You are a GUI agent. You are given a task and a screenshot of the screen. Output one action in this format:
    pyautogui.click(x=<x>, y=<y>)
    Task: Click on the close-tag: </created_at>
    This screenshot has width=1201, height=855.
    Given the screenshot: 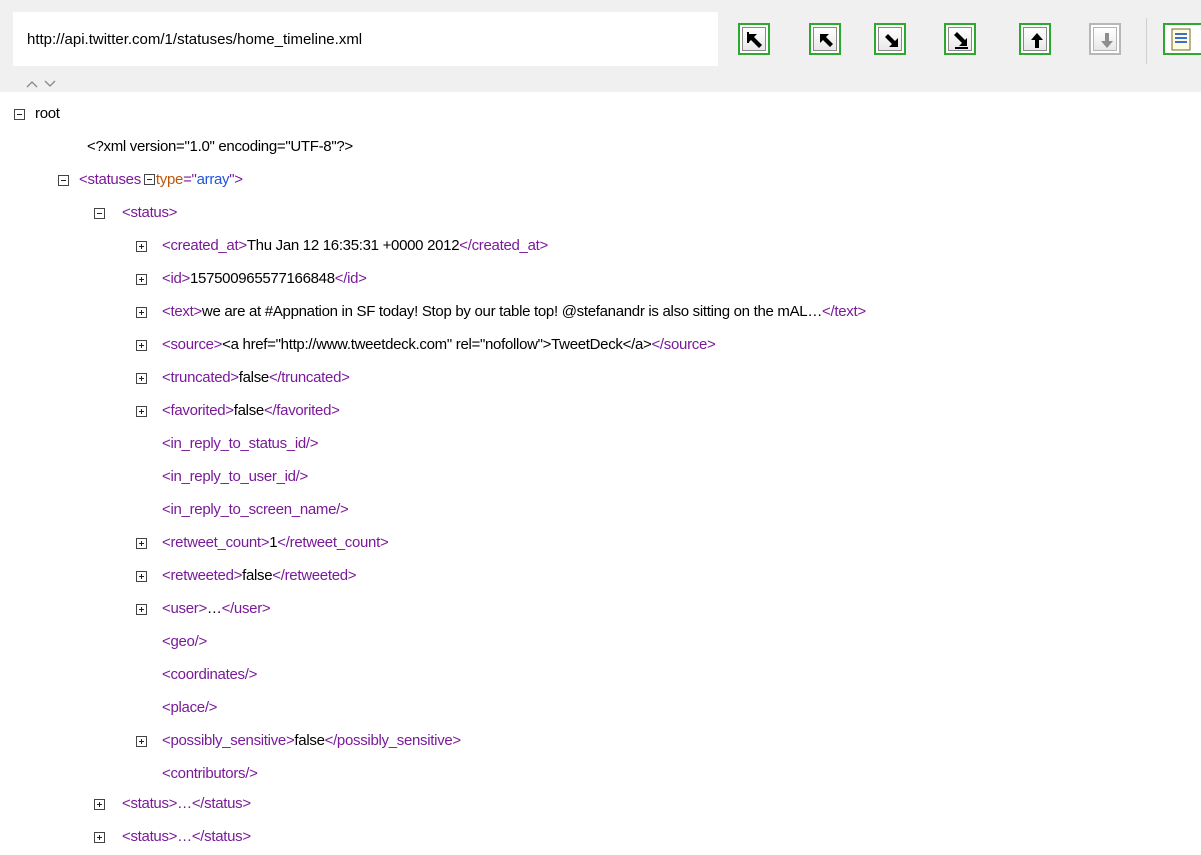 What is the action you would take?
    pyautogui.click(x=503, y=245)
    